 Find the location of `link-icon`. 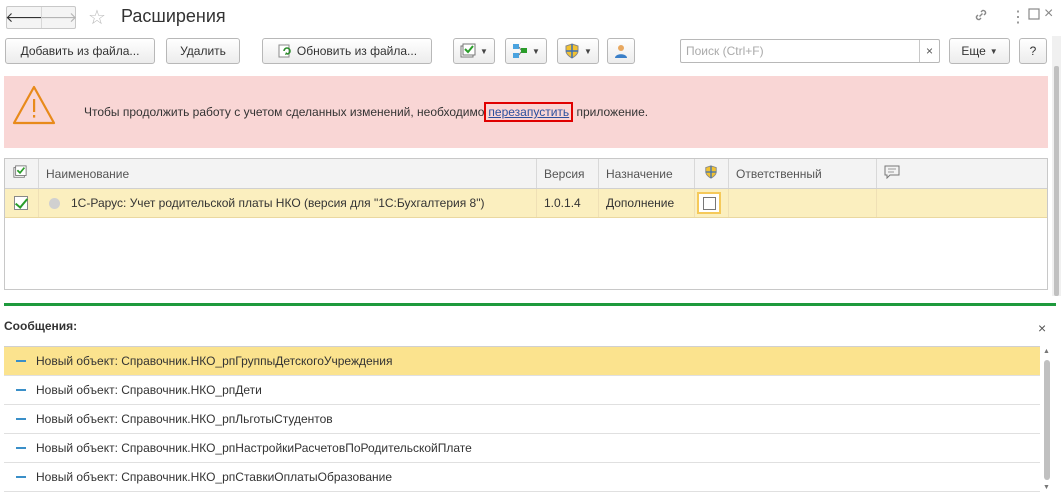

link-icon is located at coordinates (981, 17).